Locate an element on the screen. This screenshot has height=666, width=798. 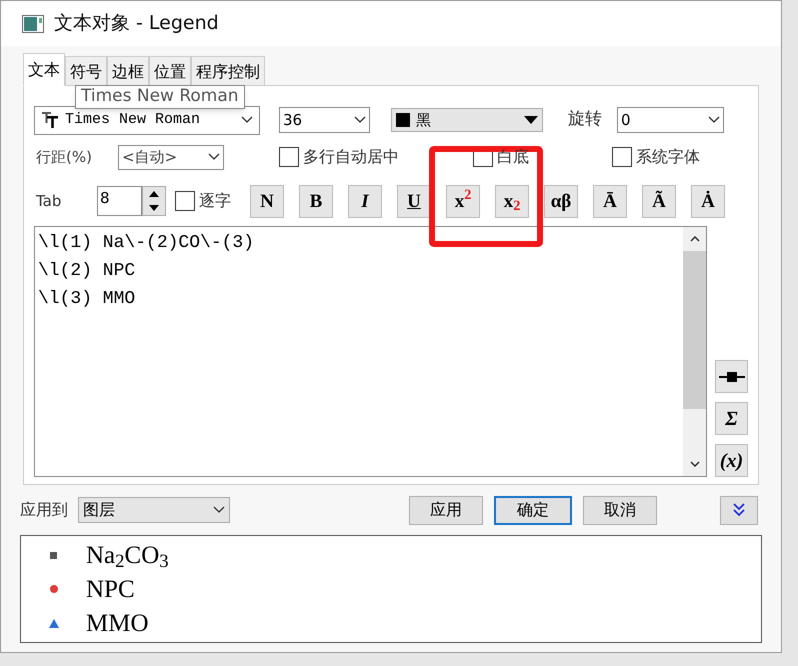
tooltip: Times New Roman is located at coordinates (160, 97).